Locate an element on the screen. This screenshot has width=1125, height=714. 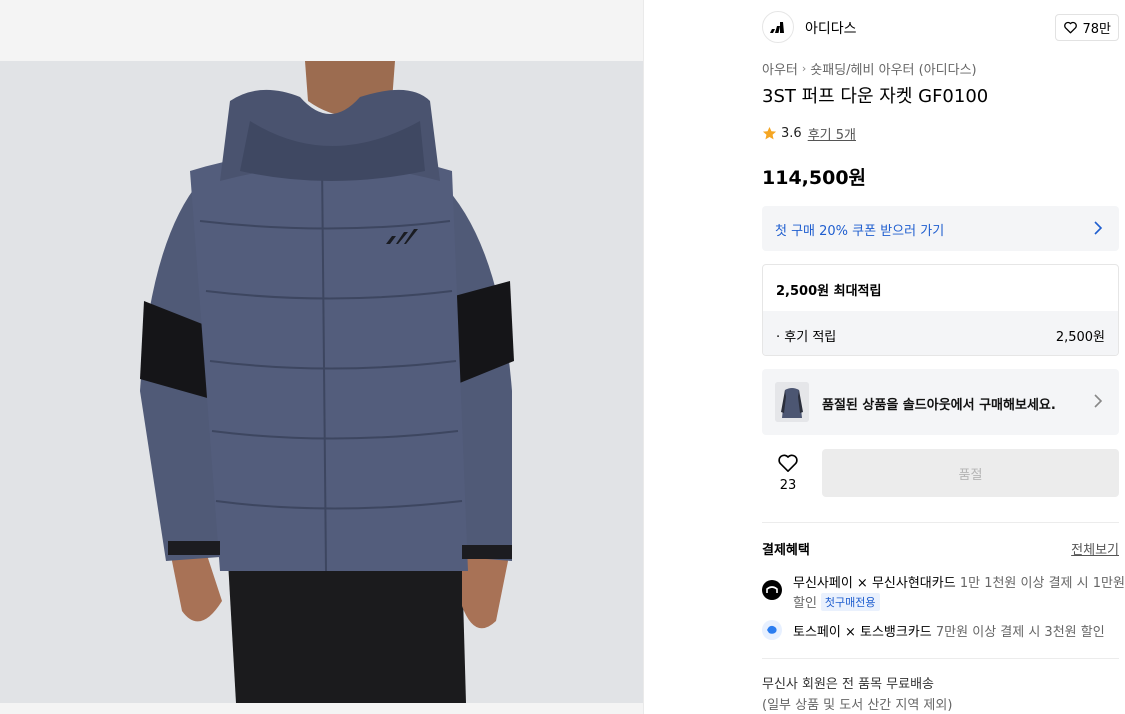
coupon-banner: 첫 구매 20% 쿠폰 받으러 가기 is located at coordinates (940, 228).